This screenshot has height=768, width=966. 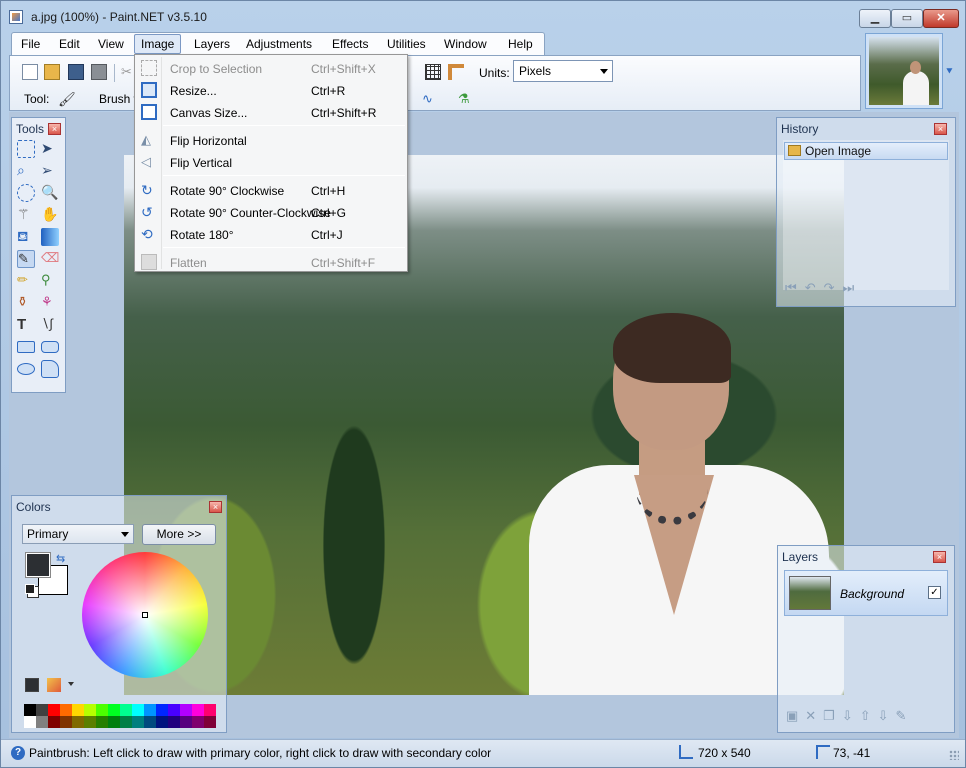 What do you see at coordinates (50, 149) in the screenshot?
I see `move-selection-icon: ➤` at bounding box center [50, 149].